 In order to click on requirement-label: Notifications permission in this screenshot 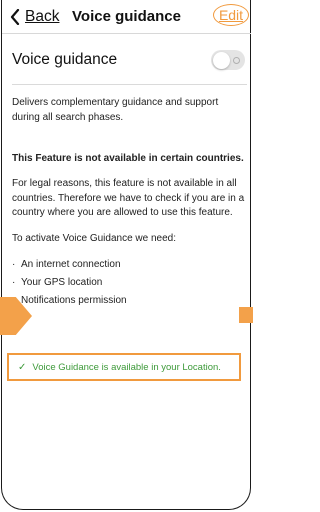, I will do `click(74, 300)`.